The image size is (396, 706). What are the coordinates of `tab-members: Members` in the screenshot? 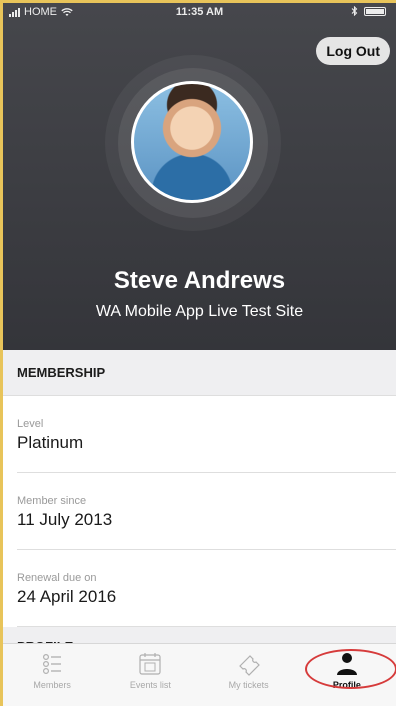 It's located at (52, 675).